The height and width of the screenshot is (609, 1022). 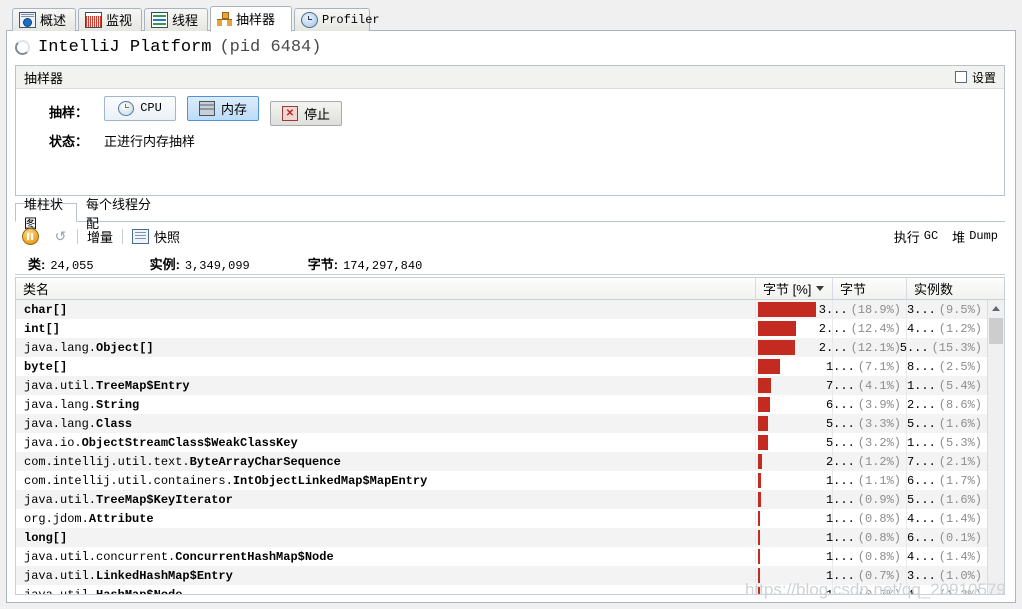 What do you see at coordinates (947, 442) in the screenshot?
I see `cell-instances: 1... (5.3%)` at bounding box center [947, 442].